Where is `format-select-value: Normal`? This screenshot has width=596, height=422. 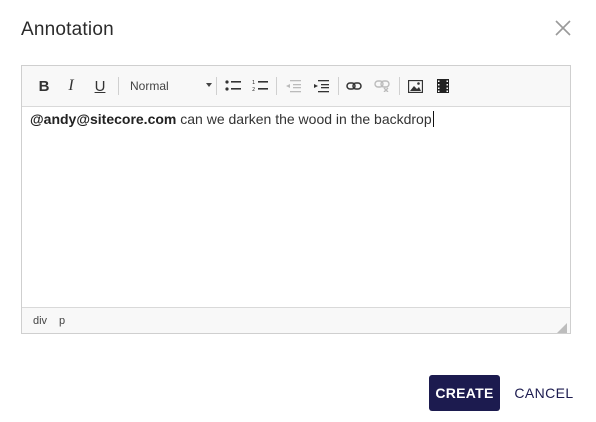
format-select-value: Normal is located at coordinates (149, 86).